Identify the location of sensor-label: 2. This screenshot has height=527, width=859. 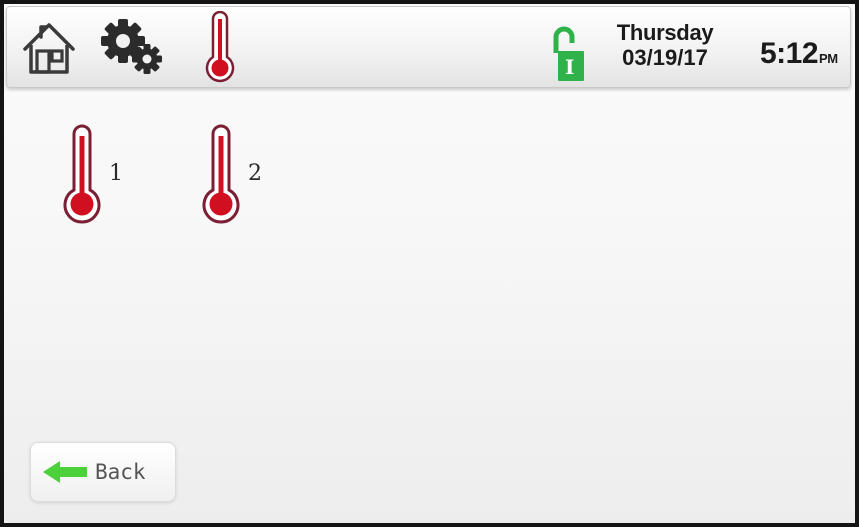
(255, 173).